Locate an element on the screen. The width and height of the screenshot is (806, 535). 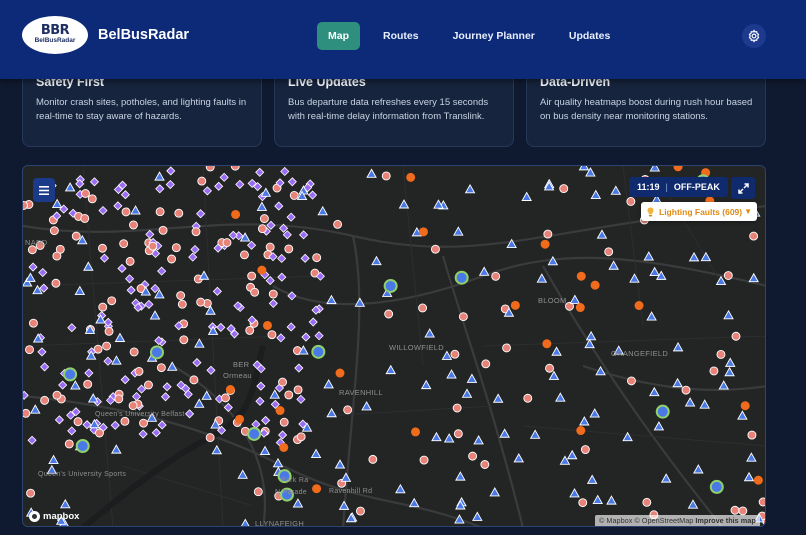
attribution-osm: © OpenStreetMap is located at coordinates (663, 520).